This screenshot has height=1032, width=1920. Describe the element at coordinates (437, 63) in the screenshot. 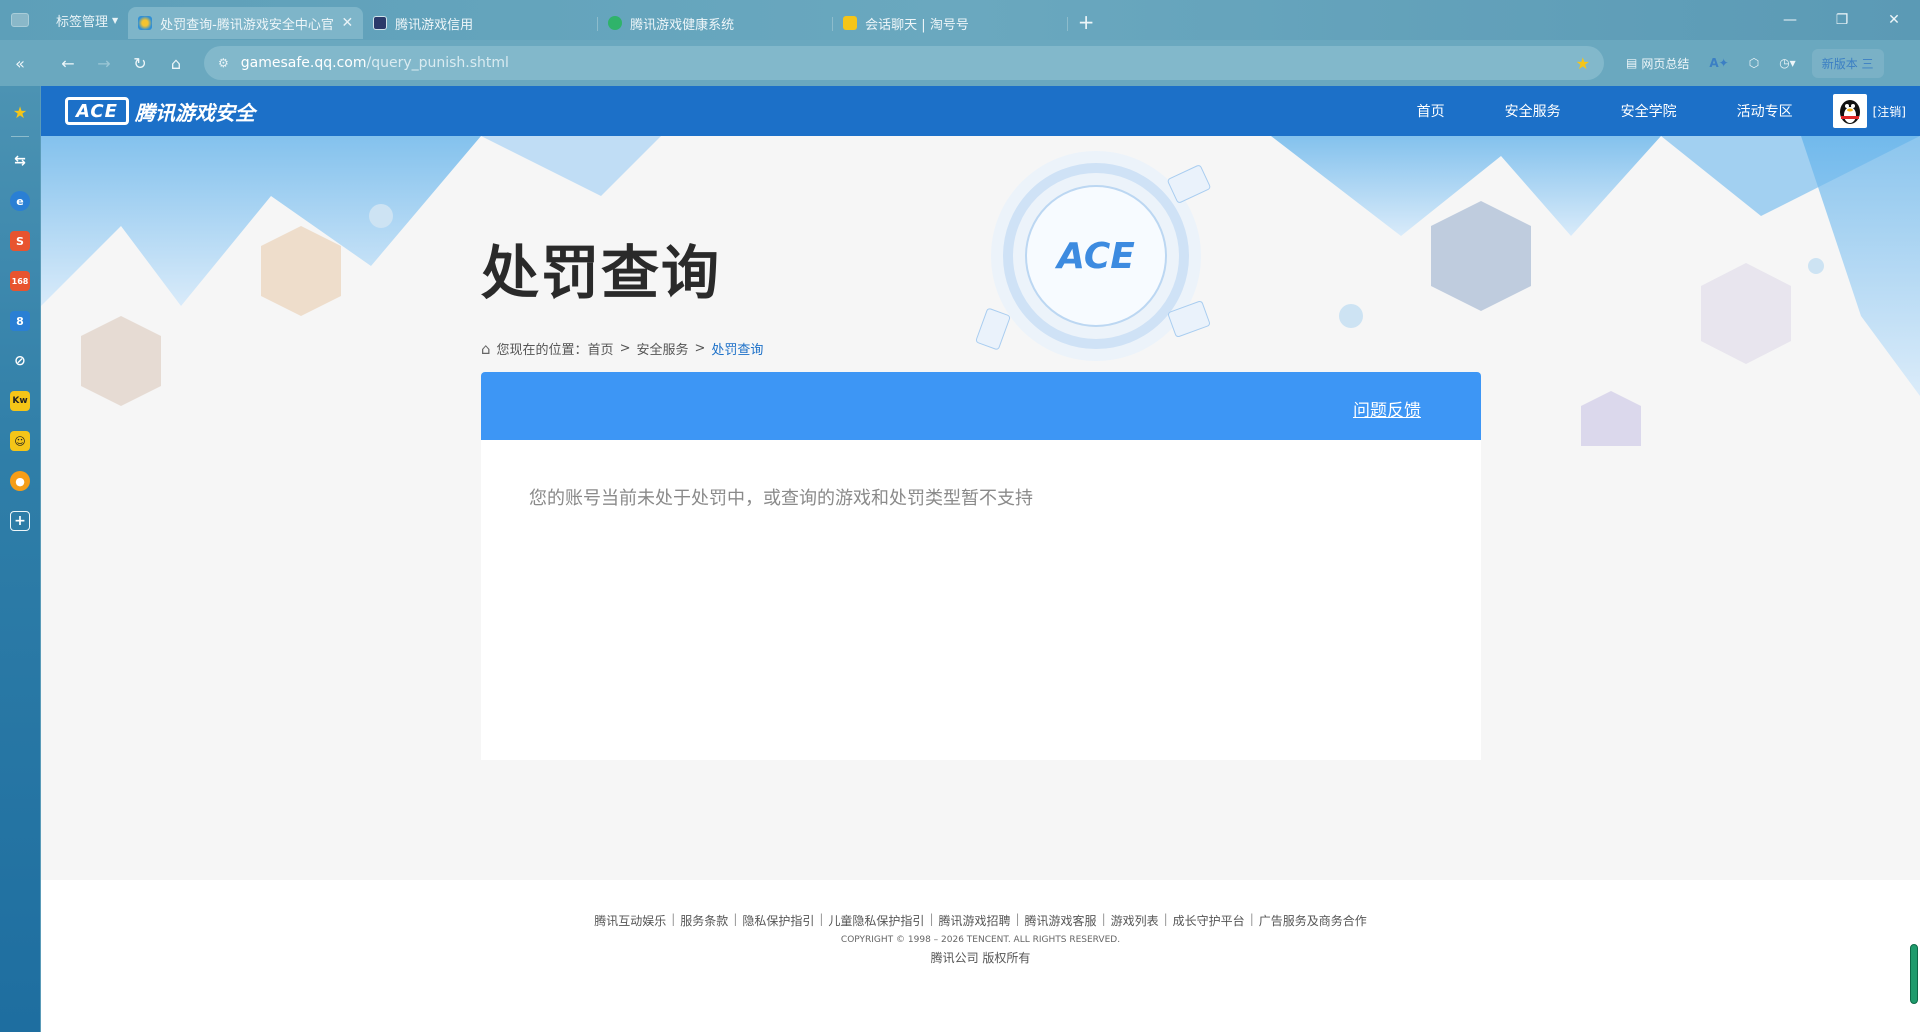

I see `url-path: /query_punish.shtml` at that location.